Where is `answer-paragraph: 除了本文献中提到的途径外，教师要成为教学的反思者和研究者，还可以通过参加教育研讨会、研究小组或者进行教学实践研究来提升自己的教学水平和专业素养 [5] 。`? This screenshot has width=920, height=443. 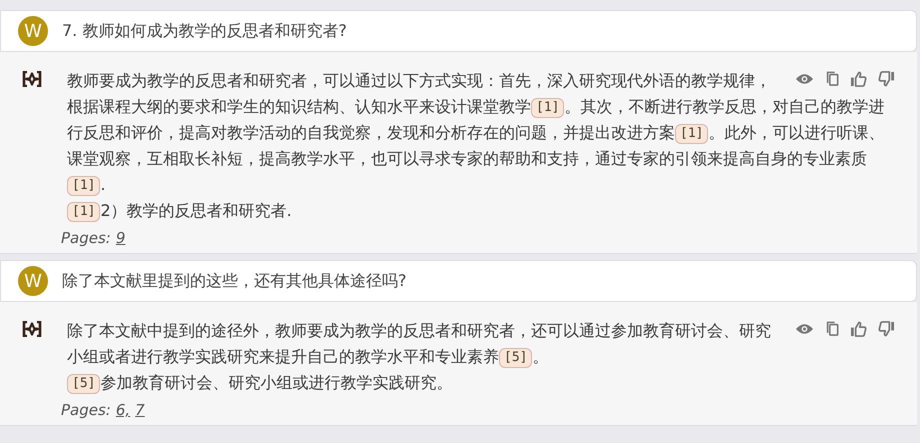
answer-paragraph: 除了本文献中提到的途径外，教师要成为教学的反思者和研究者，还可以通过参加教育研讨会、研究小组或者进行教学实践研究来提升自己的教学水平和专业素养 [5] 。 is located at coordinates (419, 345).